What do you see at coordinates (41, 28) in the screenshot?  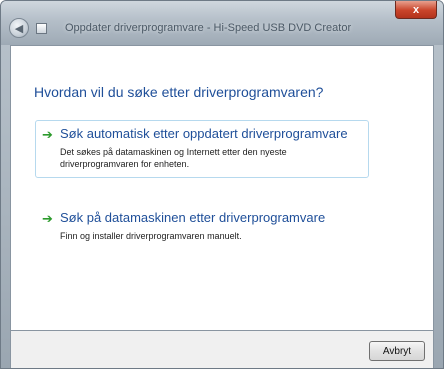 I see `device-icon` at bounding box center [41, 28].